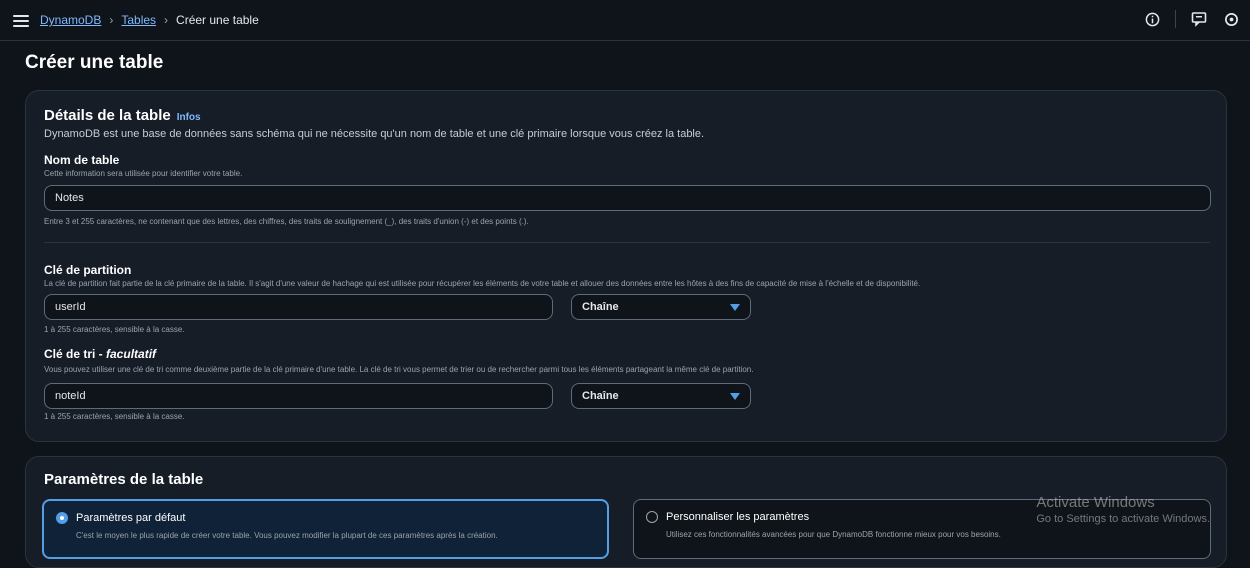 The image size is (1250, 568). Describe the element at coordinates (661, 307) in the screenshot. I see `partition-key-type-select: Chaîne` at that location.